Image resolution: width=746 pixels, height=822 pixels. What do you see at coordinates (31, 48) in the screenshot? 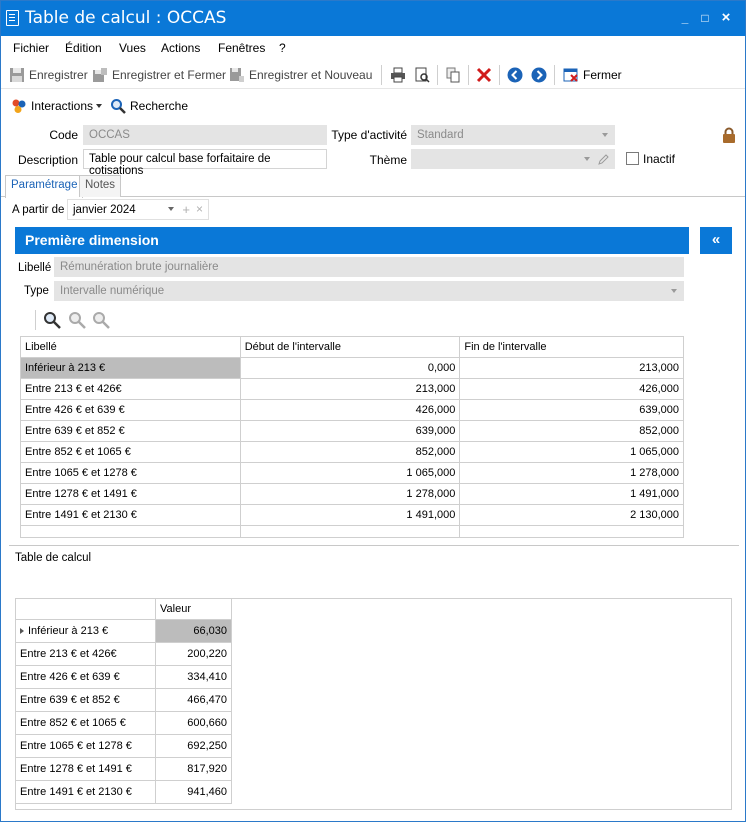
I see `menu-fichier: Fichier` at bounding box center [31, 48].